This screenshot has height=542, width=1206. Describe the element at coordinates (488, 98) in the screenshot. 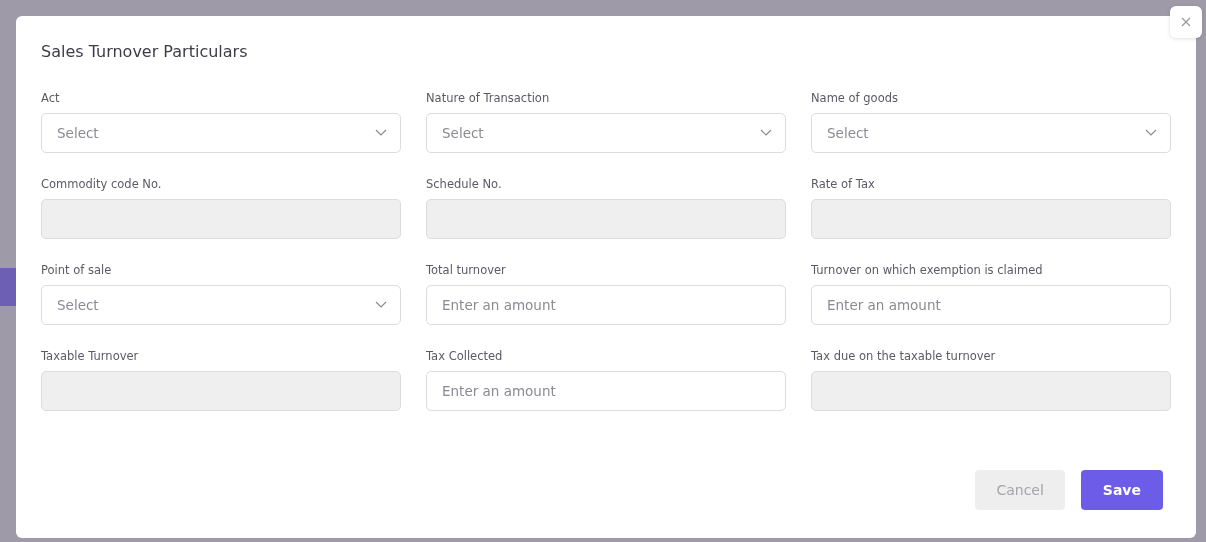

I see `field-label: Nature of Transaction` at that location.